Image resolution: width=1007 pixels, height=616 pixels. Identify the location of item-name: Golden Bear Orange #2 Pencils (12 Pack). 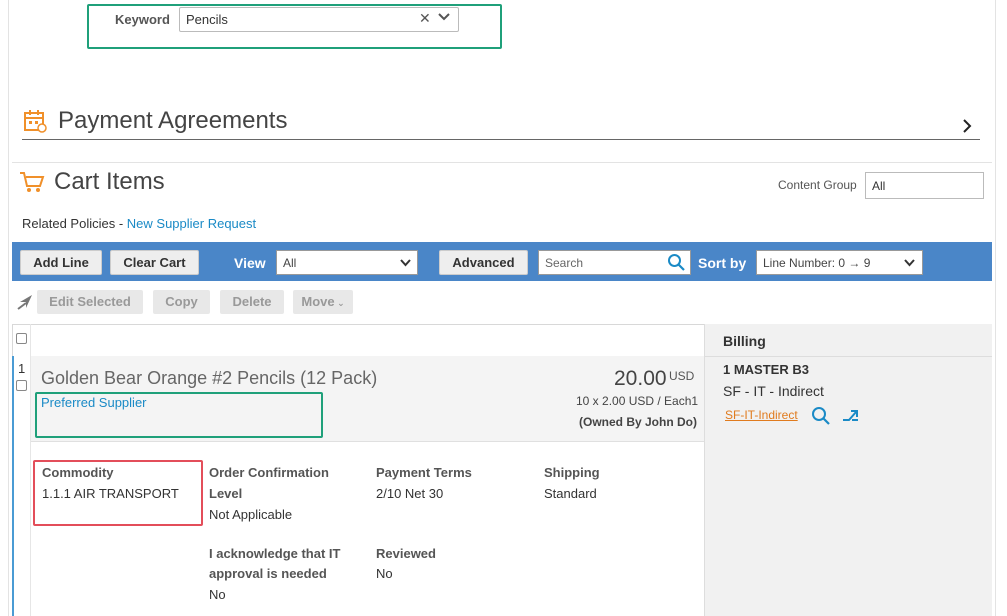
(209, 378).